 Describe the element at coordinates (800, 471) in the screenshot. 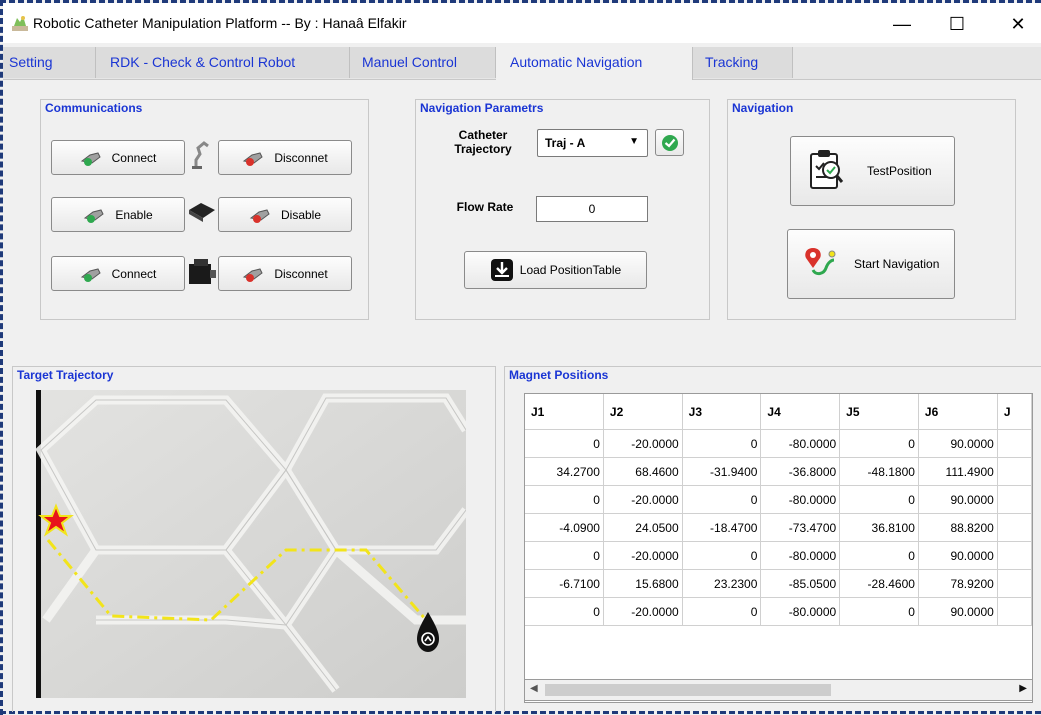

I see `table-cell: -36.8000` at that location.